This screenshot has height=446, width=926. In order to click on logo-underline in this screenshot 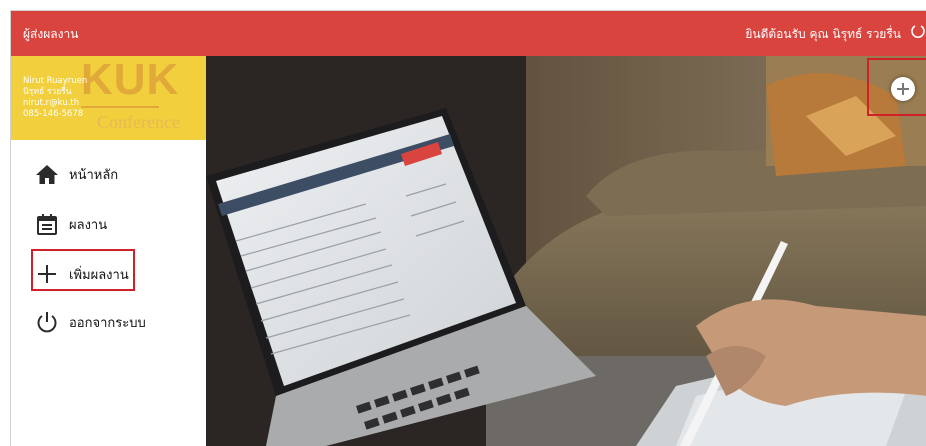, I will do `click(120, 107)`.